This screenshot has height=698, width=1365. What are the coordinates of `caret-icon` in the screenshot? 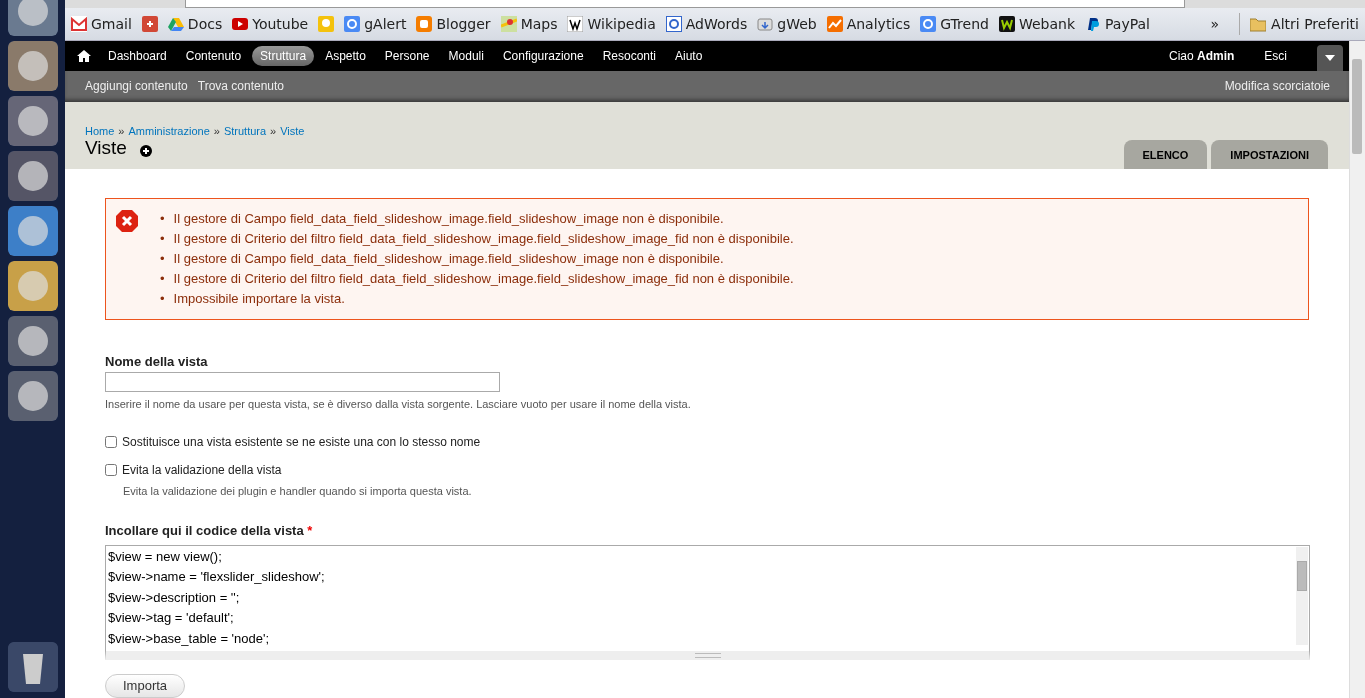 It's located at (1330, 58).